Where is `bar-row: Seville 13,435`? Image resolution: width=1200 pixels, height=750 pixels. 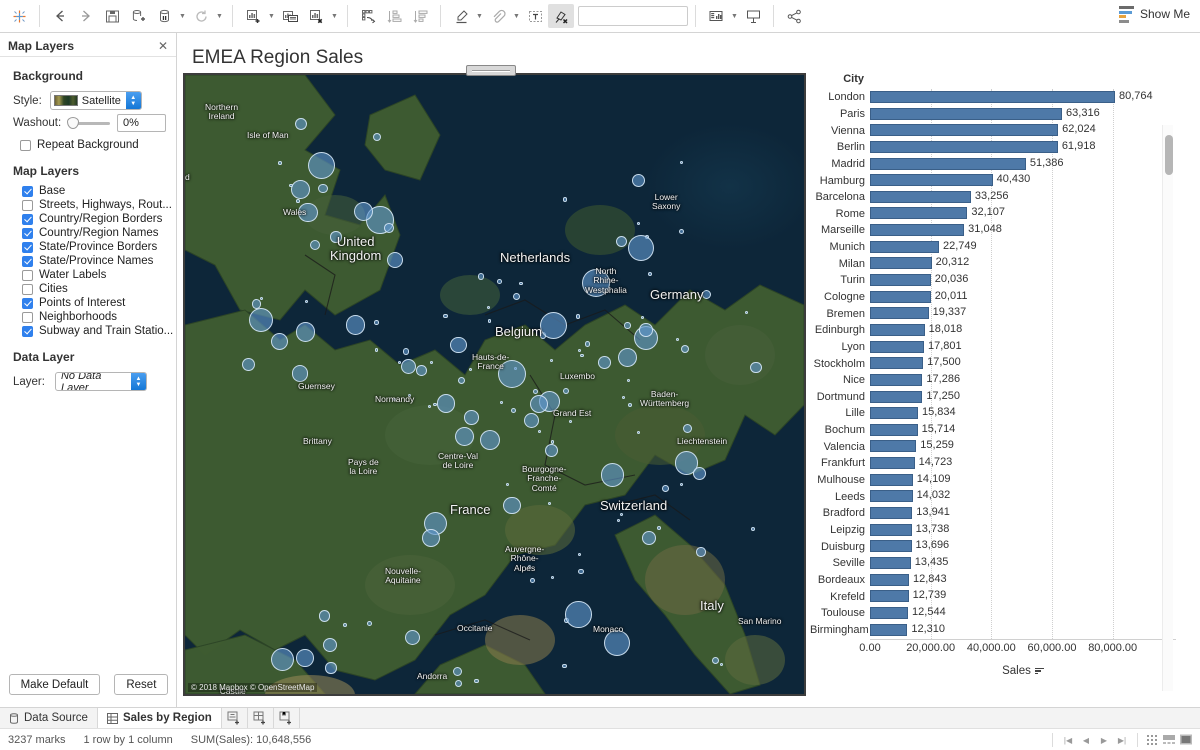
bar-row: Seville 13,435 is located at coordinates (993, 563).